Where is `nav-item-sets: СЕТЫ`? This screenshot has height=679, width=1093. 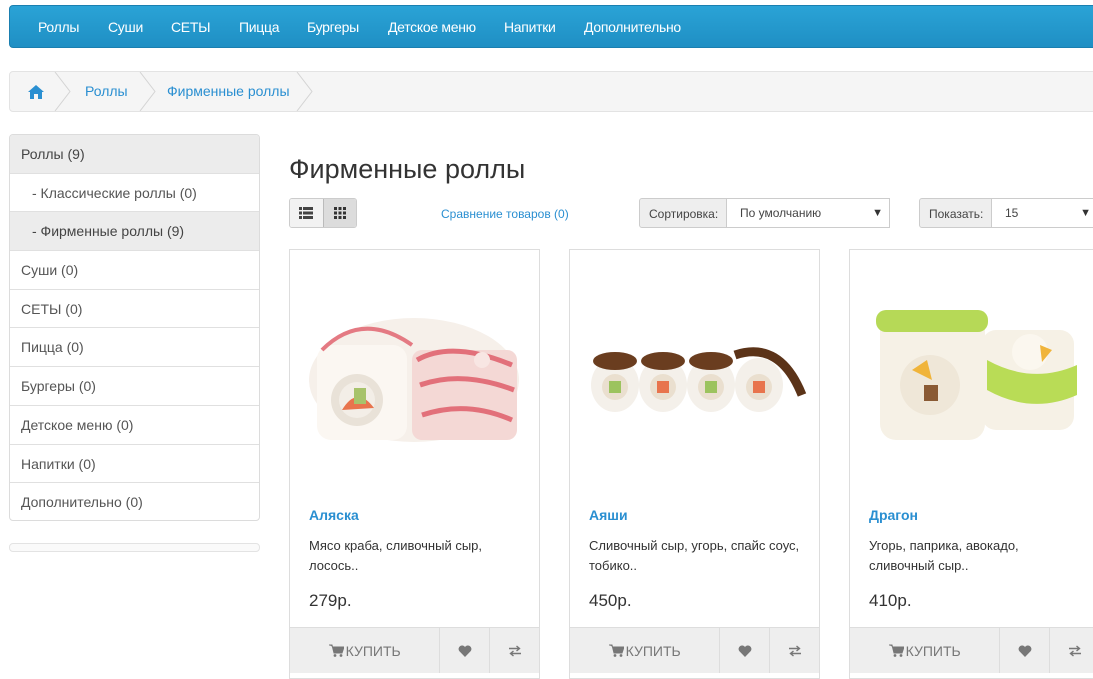
nav-item-sets: СЕТЫ is located at coordinates (191, 27).